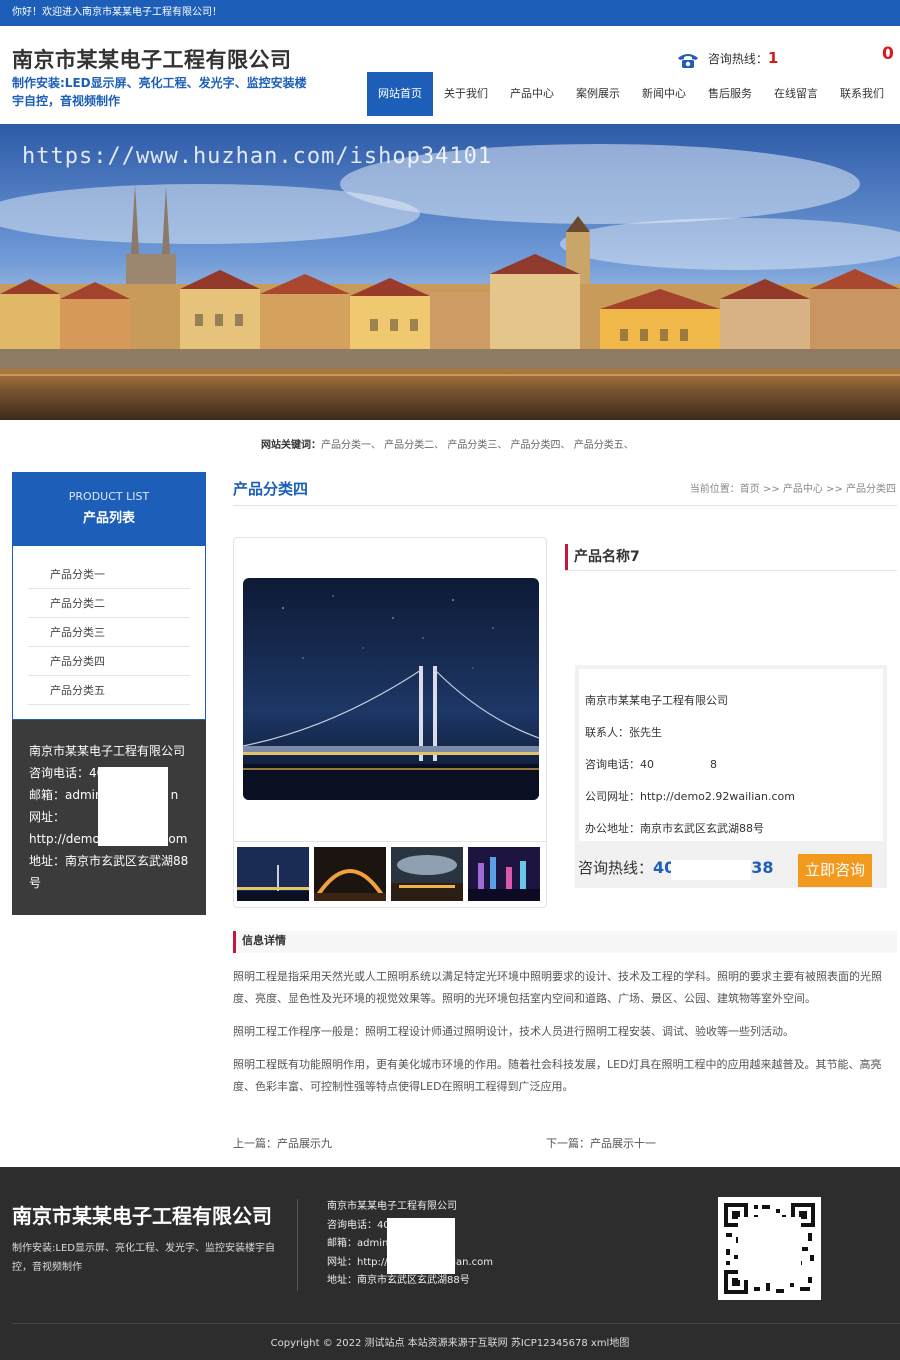 The width and height of the screenshot is (900, 1360). I want to click on footer-divider, so click(297, 1245).